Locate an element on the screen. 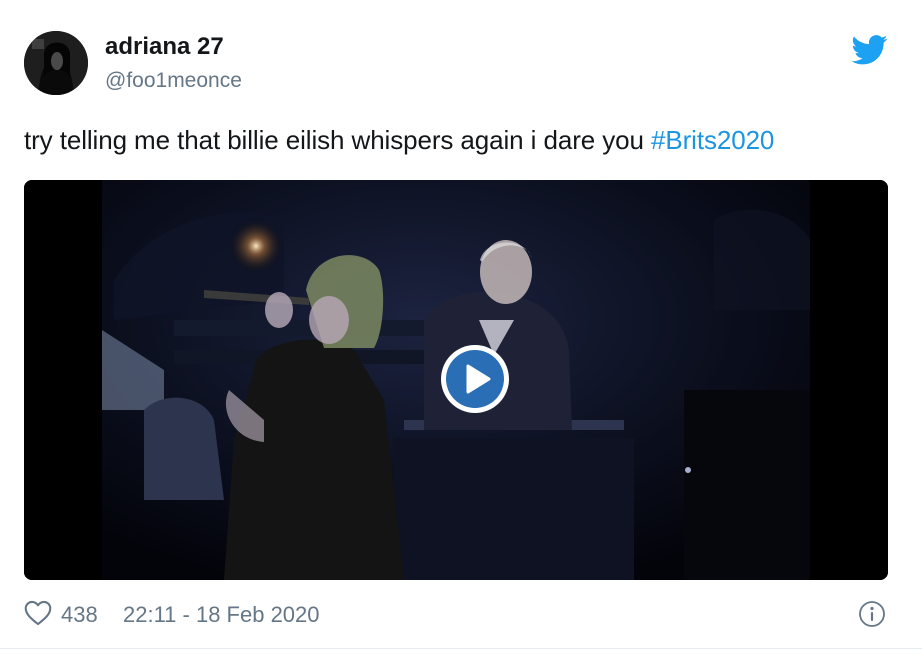  heart-icon is located at coordinates (38, 613).